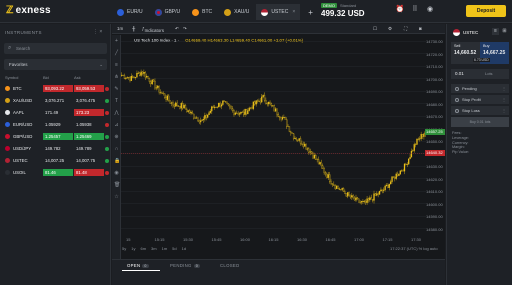  What do you see at coordinates (293, 12) in the screenshot?
I see `close-icon: ×` at bounding box center [293, 12].